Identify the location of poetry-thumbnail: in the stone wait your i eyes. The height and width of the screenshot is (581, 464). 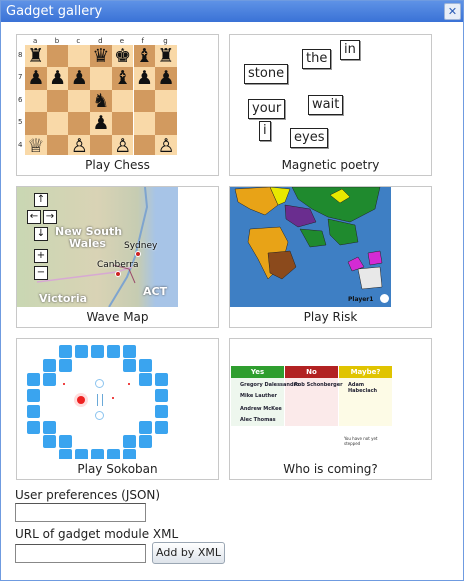
(330, 95).